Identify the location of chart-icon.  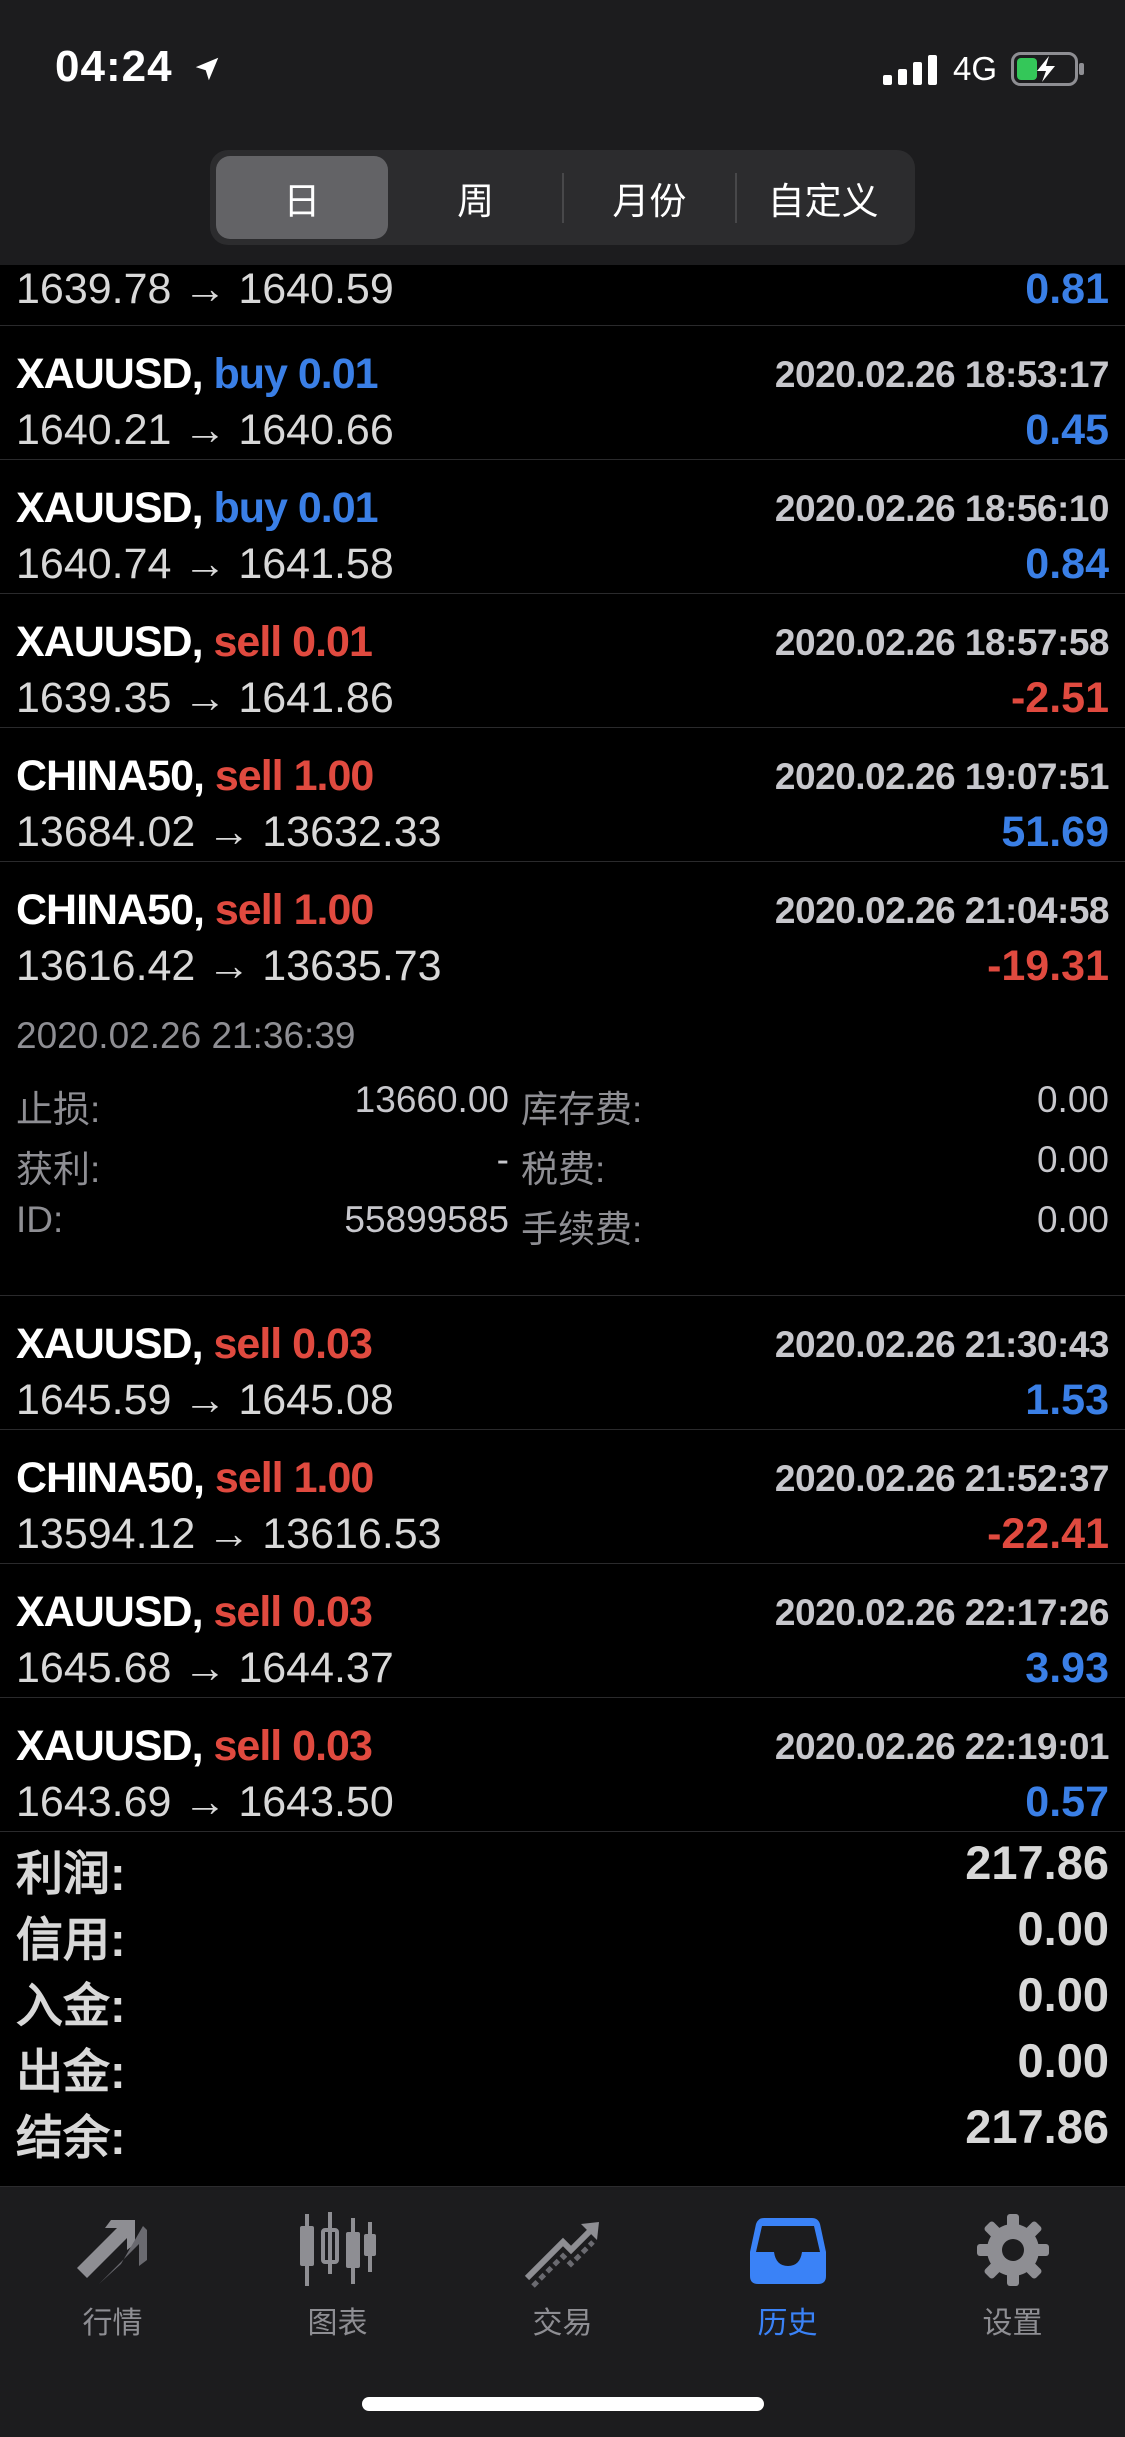
(337, 2248).